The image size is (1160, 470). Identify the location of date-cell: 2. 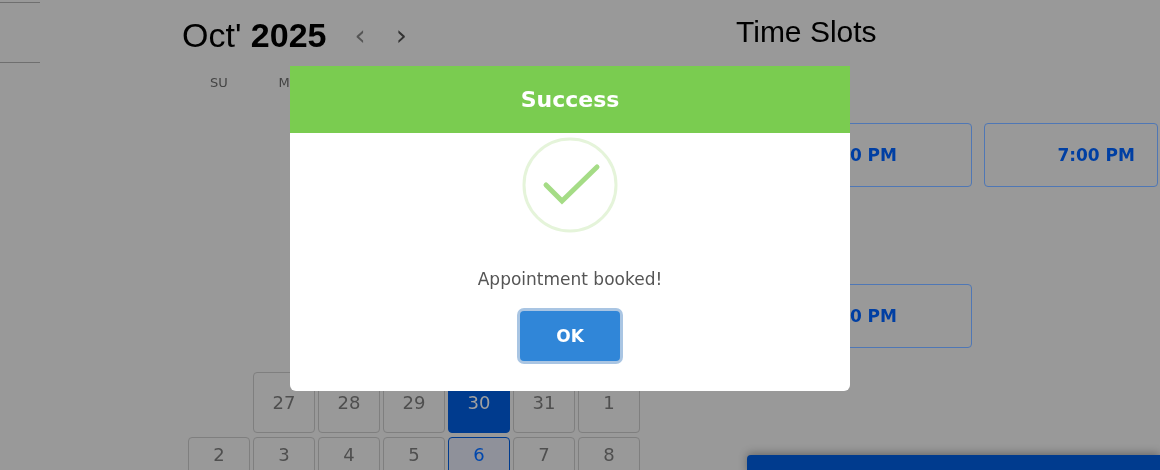
(219, 453).